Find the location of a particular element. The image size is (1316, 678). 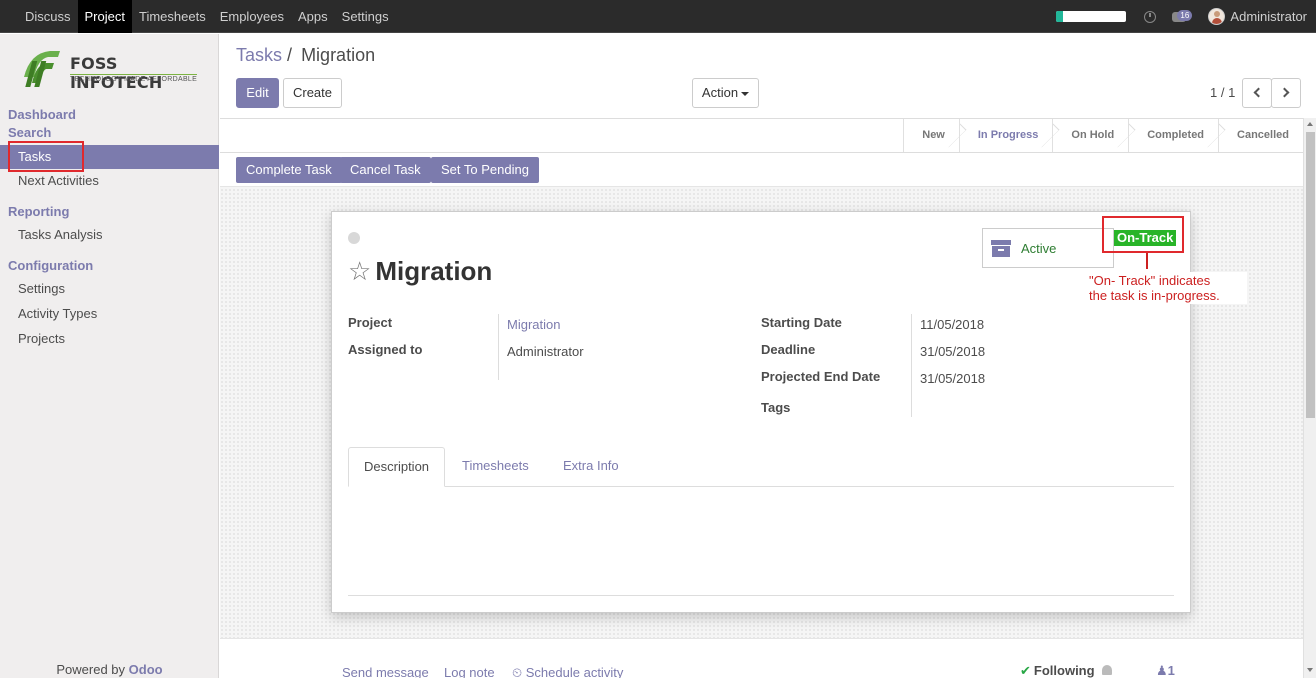

chat-icon: 16 is located at coordinates (1182, 15).